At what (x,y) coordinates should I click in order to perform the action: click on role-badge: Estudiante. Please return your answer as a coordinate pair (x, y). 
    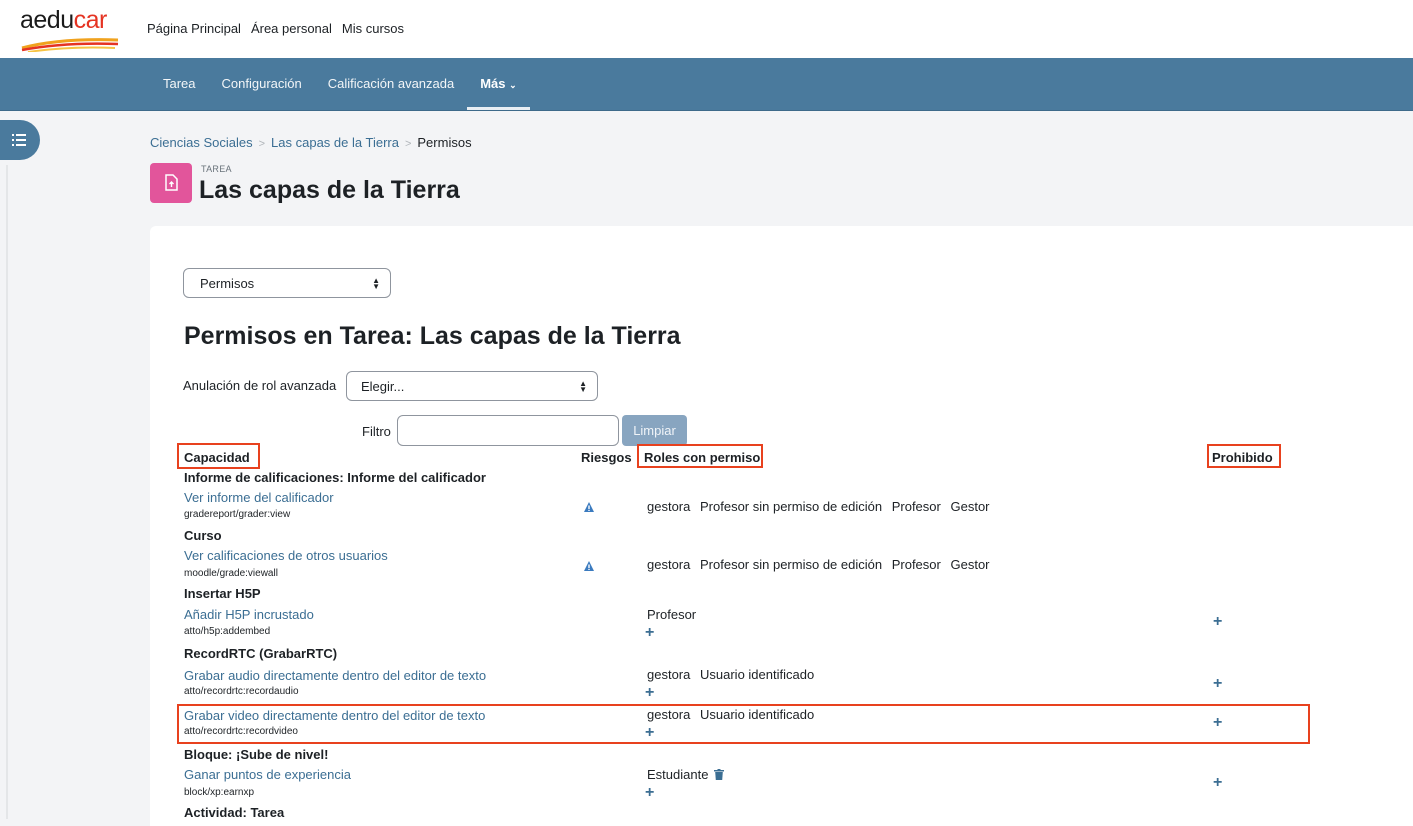
    Looking at the image, I should click on (678, 774).